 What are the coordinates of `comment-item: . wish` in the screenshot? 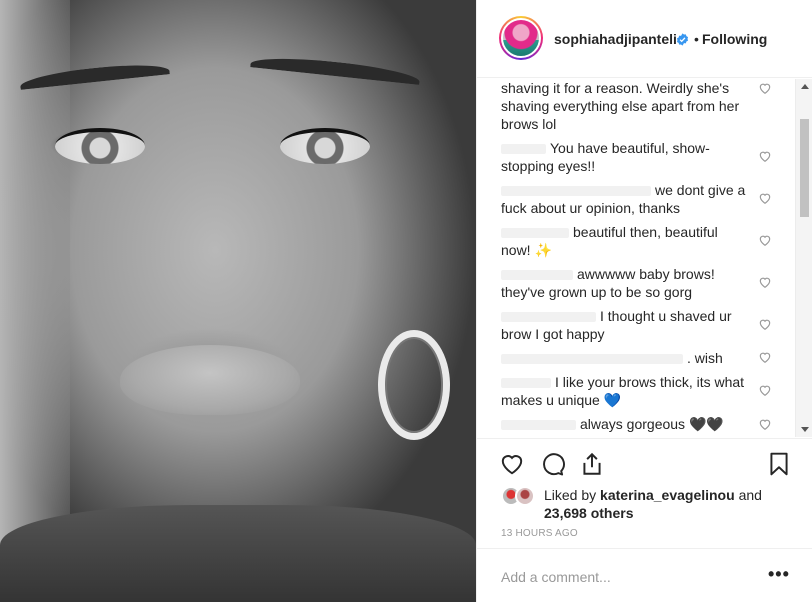 It's located at (626, 358).